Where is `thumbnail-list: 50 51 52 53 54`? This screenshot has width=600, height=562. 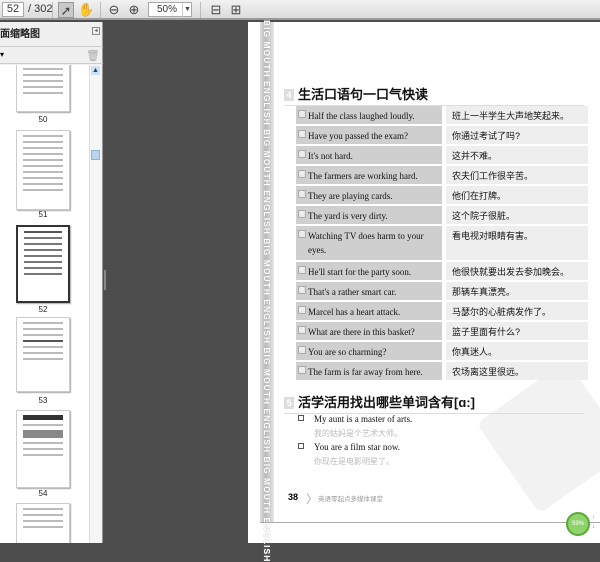
thumbnail-list: 50 51 52 53 54 is located at coordinates (44, 304).